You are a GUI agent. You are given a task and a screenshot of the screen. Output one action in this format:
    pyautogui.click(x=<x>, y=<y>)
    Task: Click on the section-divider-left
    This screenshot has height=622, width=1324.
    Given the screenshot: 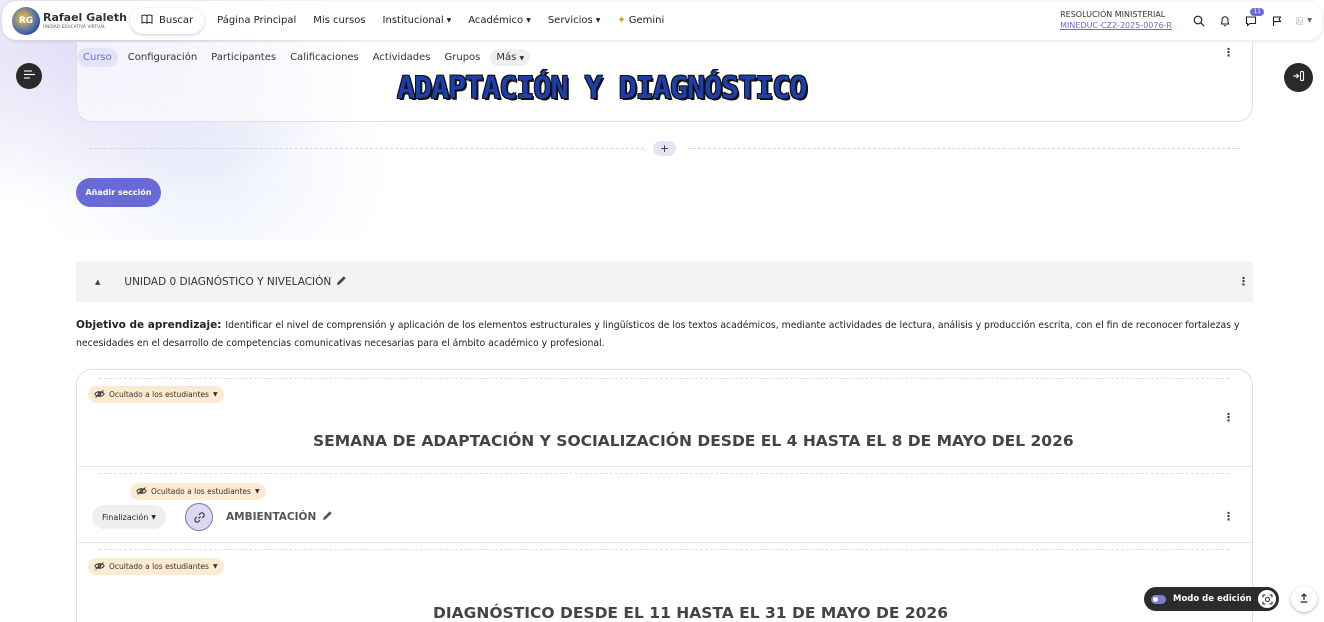 What is the action you would take?
    pyautogui.click(x=366, y=148)
    